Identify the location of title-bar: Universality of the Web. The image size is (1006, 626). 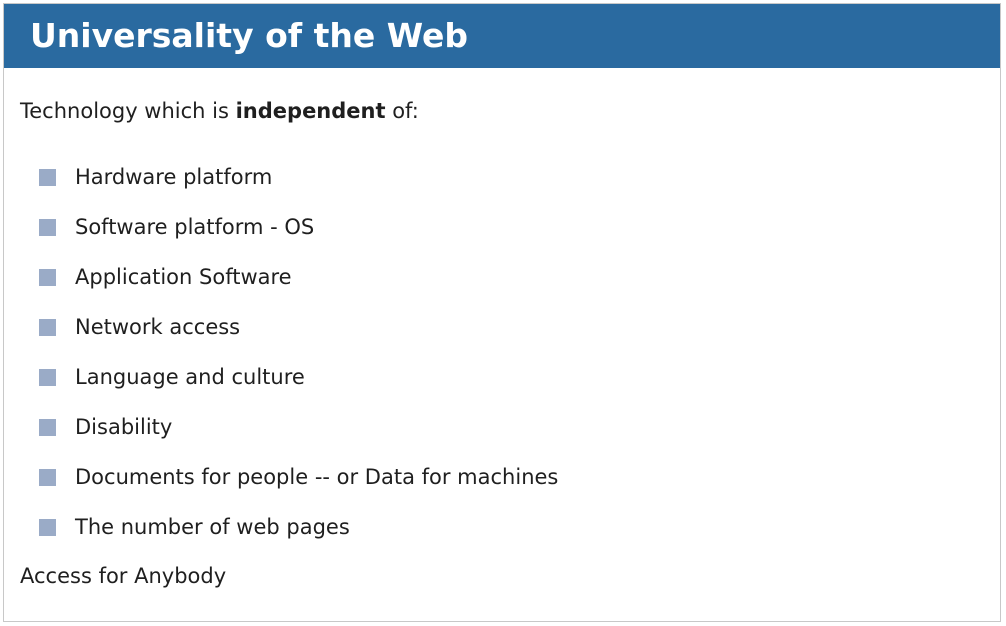
(502, 36).